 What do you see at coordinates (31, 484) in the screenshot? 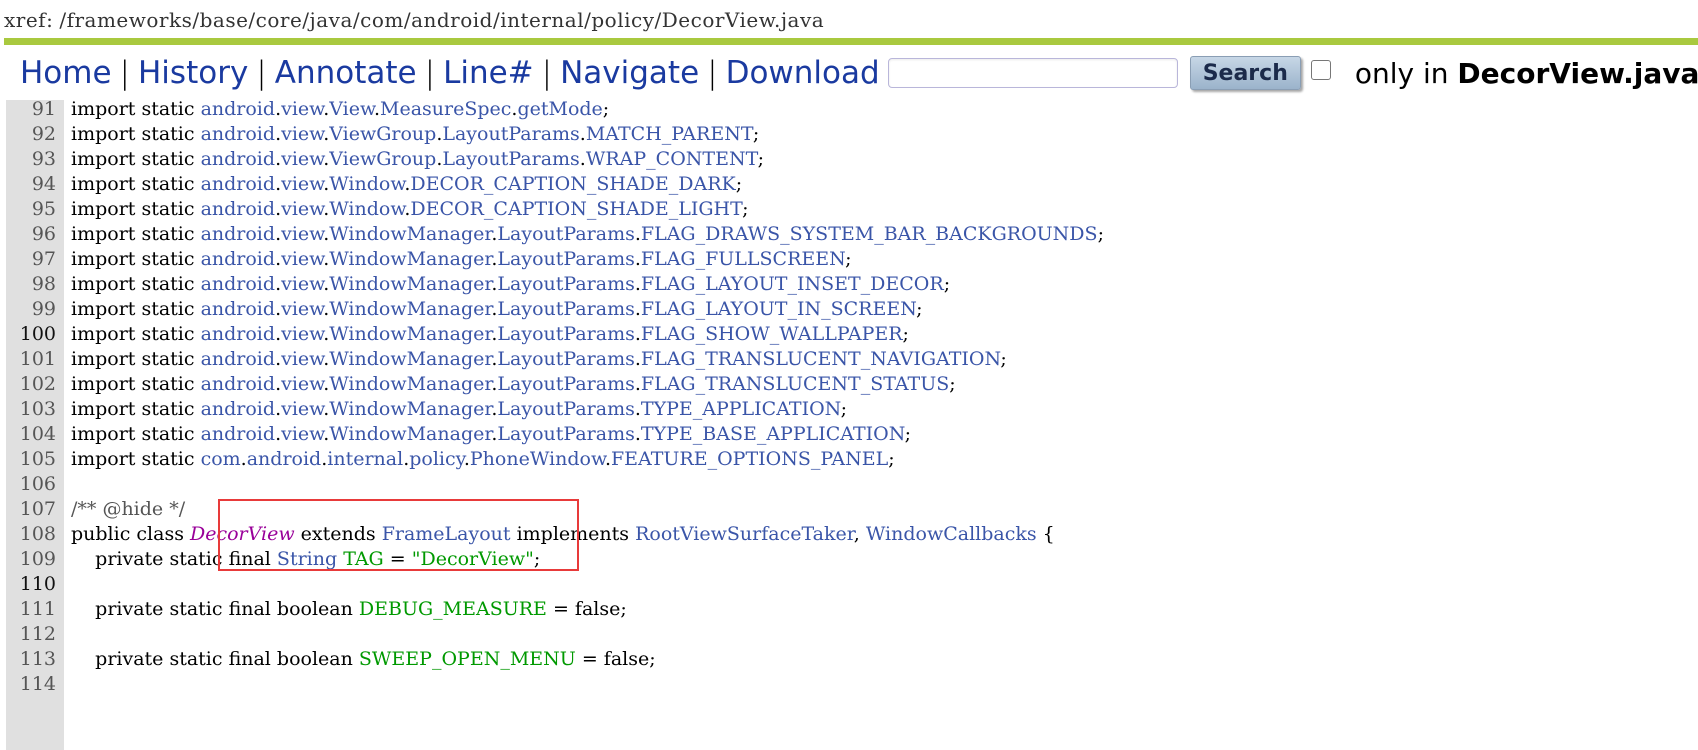
I see `line-number-link: 106` at bounding box center [31, 484].